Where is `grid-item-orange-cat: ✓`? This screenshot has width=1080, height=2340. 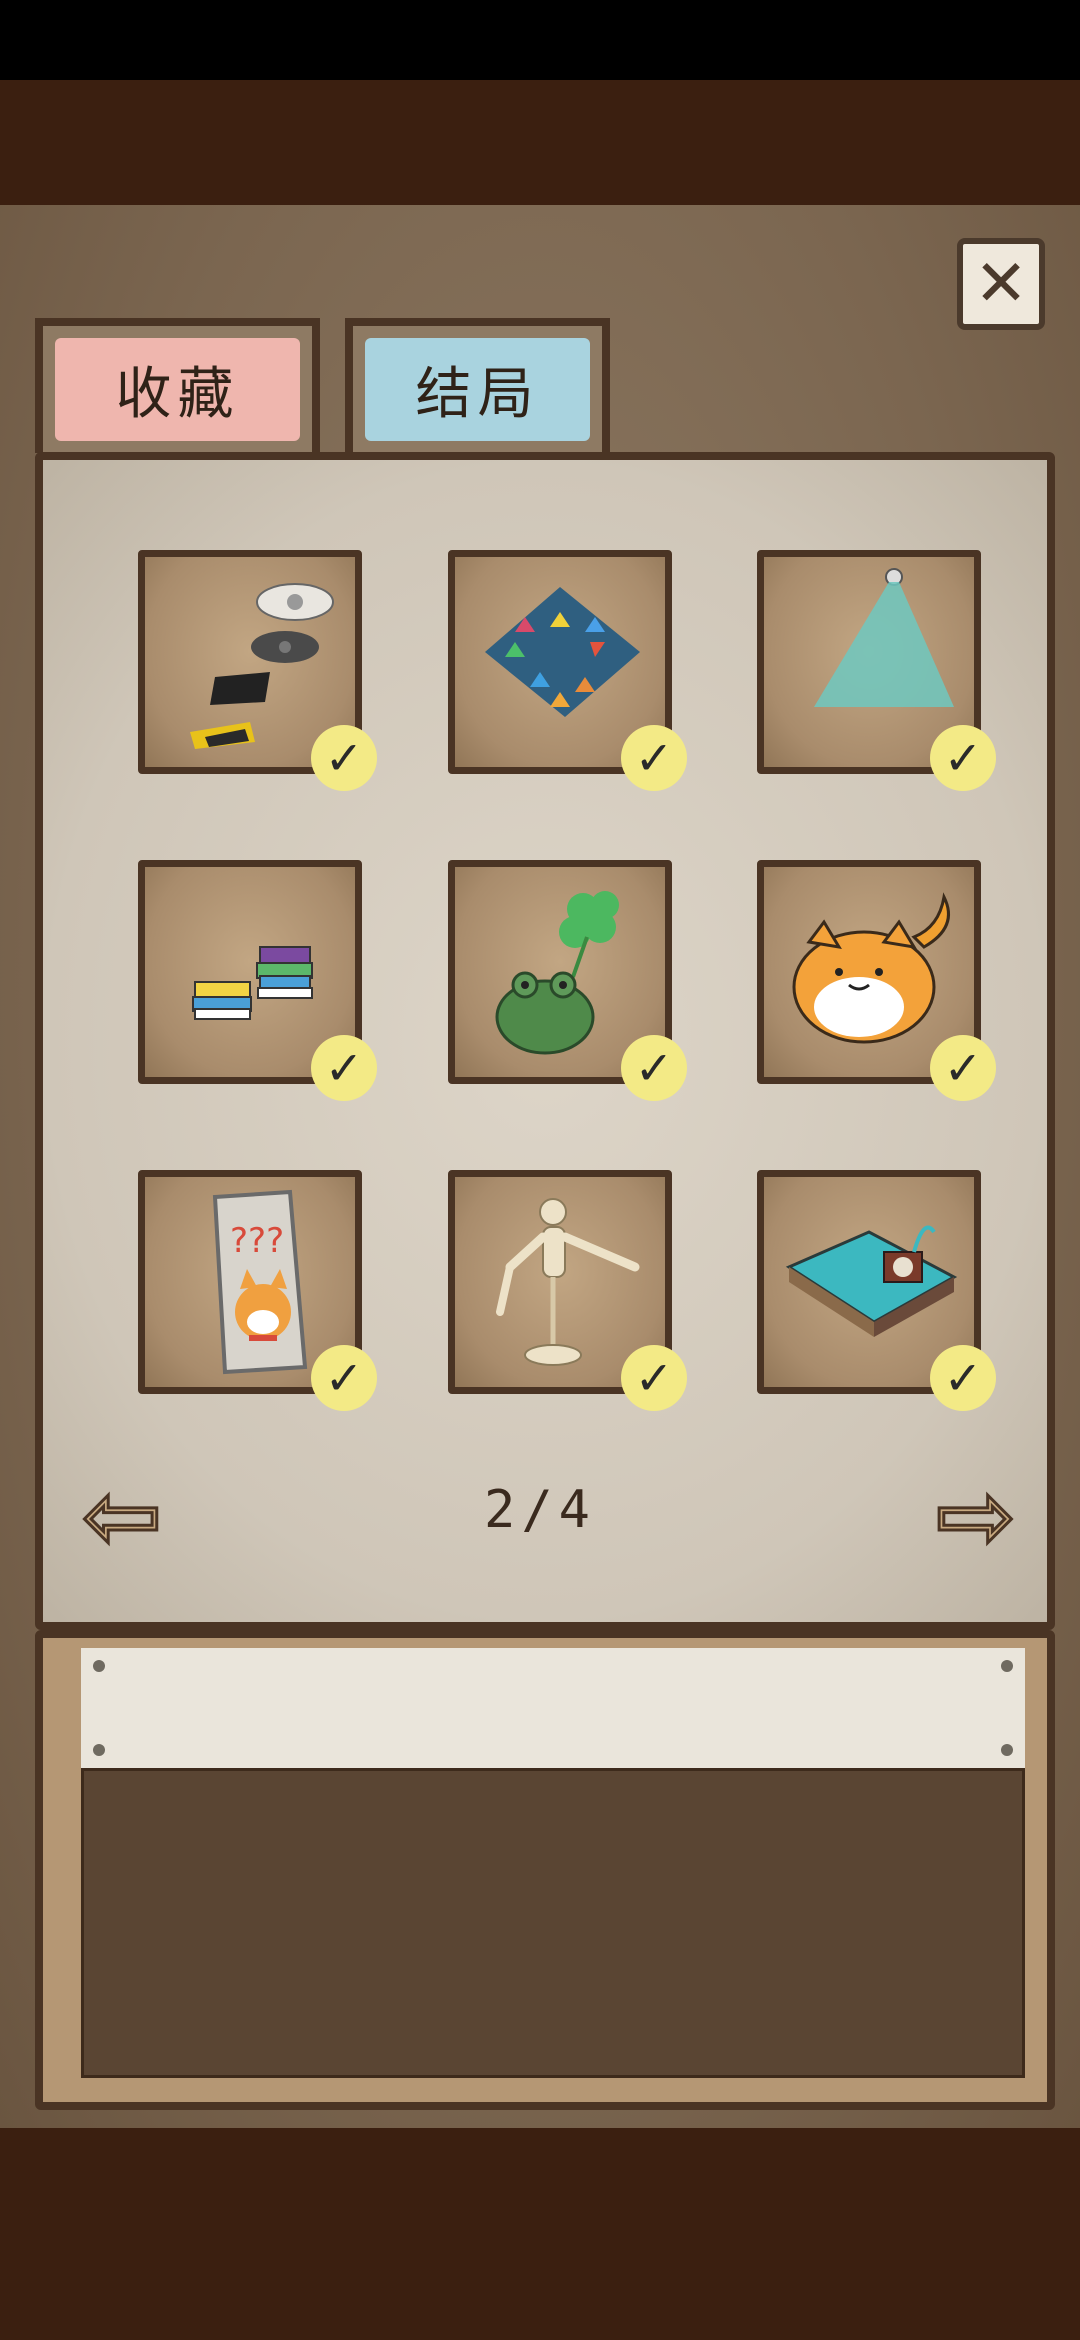
grid-item-orange-cat: ✓ is located at coordinates (876, 980).